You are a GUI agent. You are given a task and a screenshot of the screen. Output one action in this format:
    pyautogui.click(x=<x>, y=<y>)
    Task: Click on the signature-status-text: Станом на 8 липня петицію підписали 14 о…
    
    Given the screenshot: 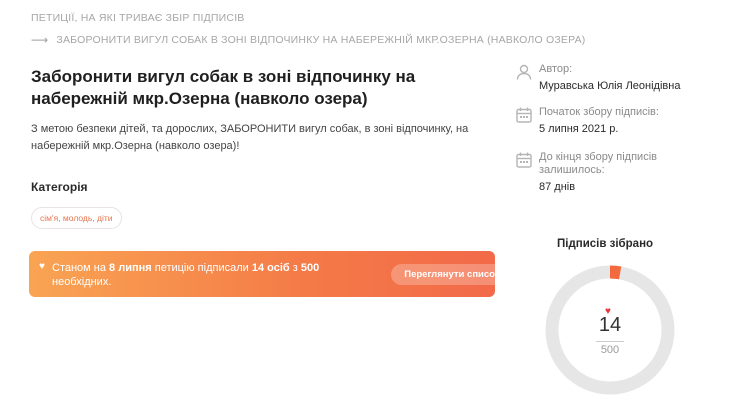 What is the action you would take?
    pyautogui.click(x=186, y=275)
    